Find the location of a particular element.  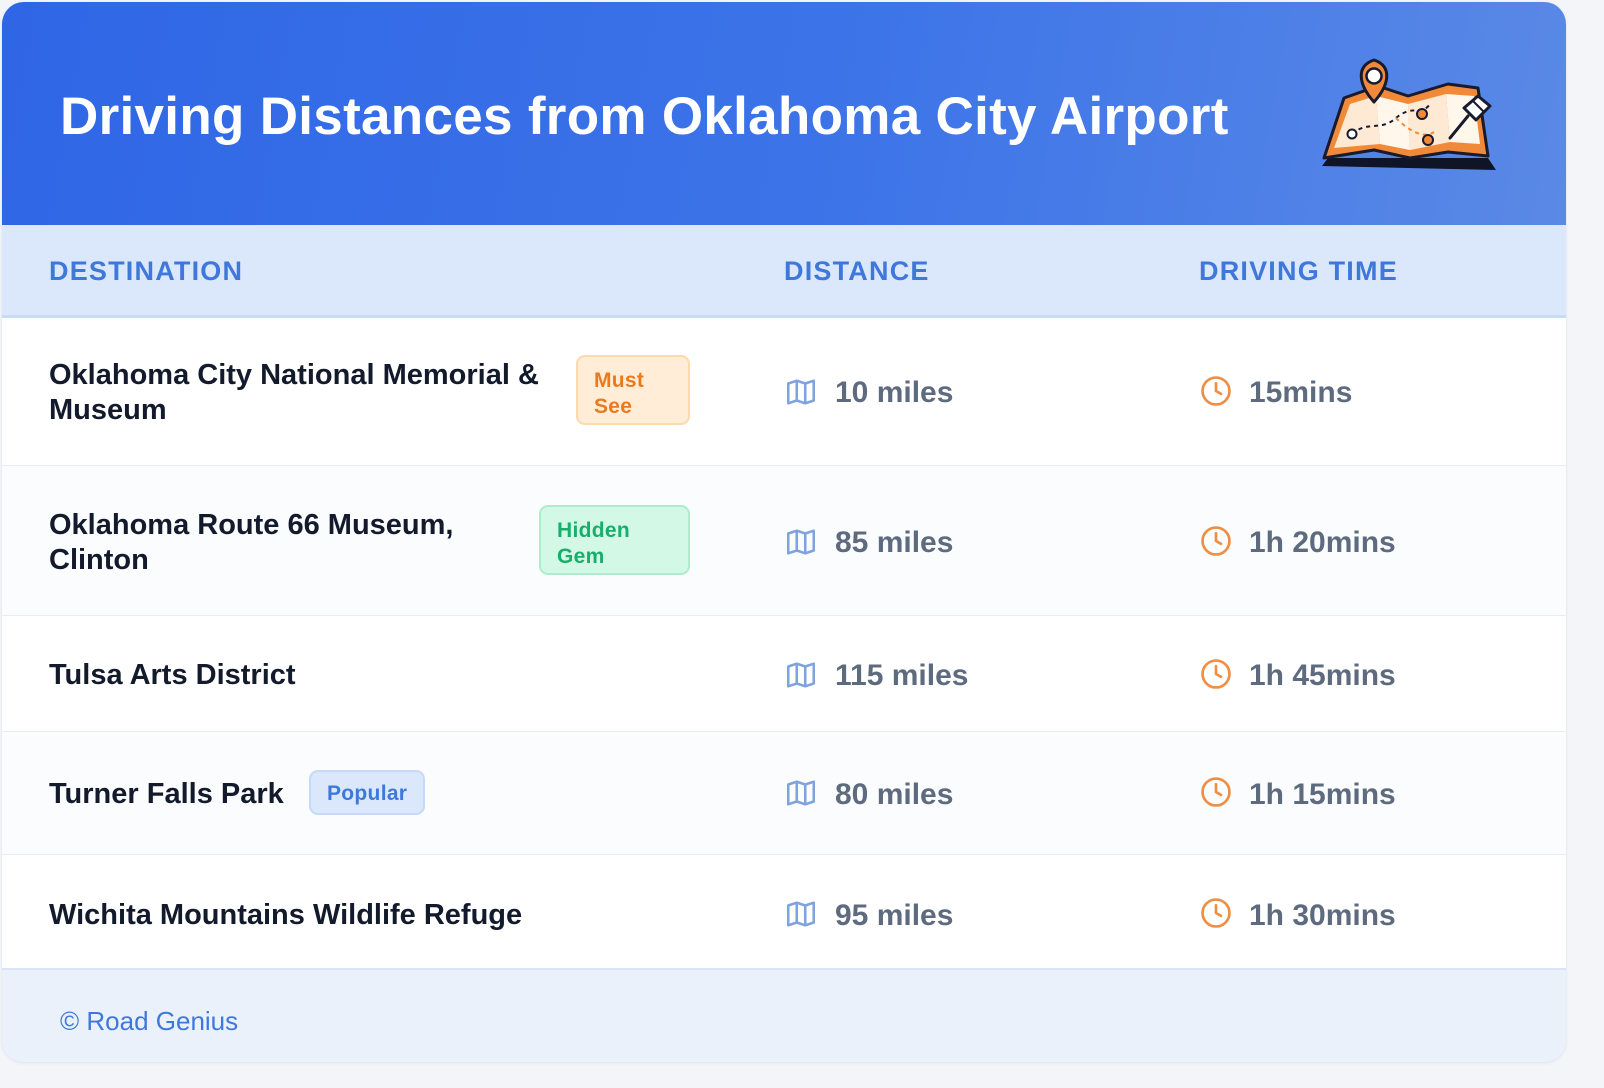

destination-name: Wichita Mountains Wildlife Refuge is located at coordinates (286, 915).